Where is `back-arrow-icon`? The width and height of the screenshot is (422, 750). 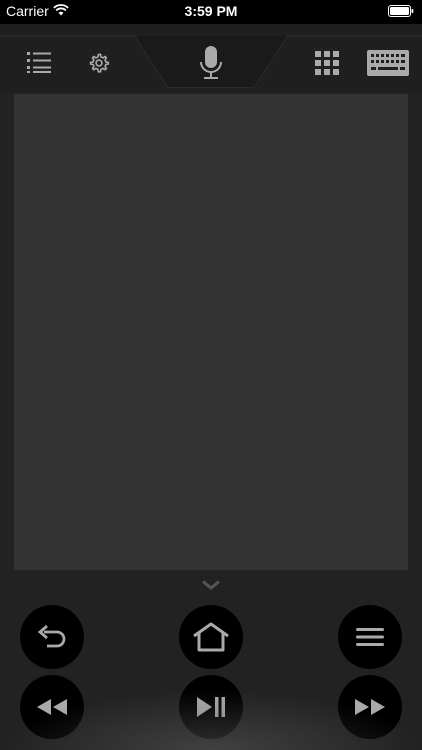 back-arrow-icon is located at coordinates (51, 636).